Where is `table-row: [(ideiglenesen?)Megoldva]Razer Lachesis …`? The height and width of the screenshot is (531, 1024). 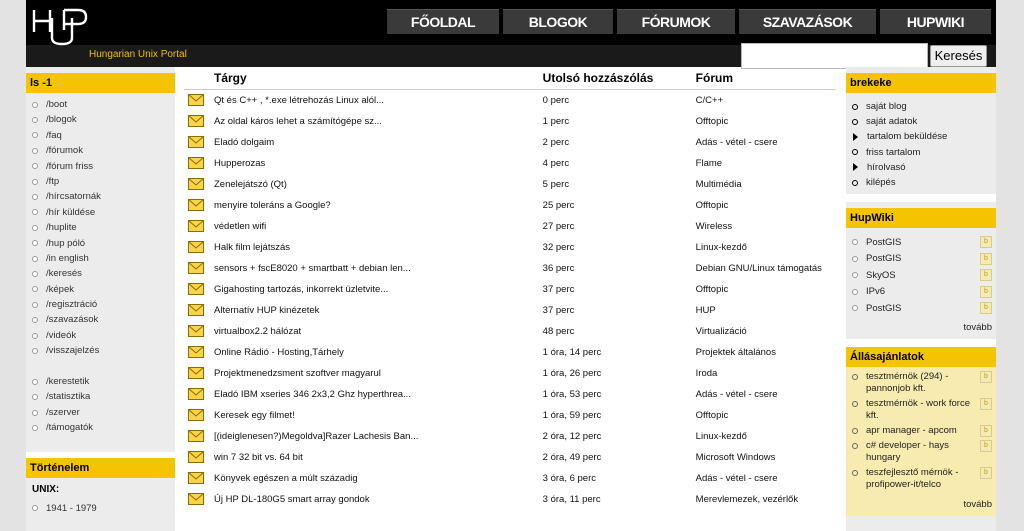
table-row: [(ideiglenesen?)Megoldva]Razer Lachesis … is located at coordinates (510, 436).